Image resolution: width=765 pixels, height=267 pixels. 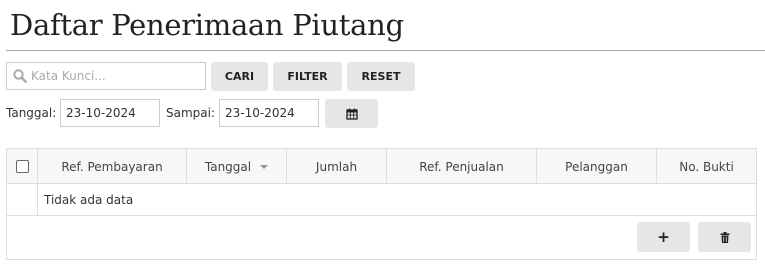 What do you see at coordinates (89, 200) in the screenshot?
I see `empty-message: Tidak ada data` at bounding box center [89, 200].